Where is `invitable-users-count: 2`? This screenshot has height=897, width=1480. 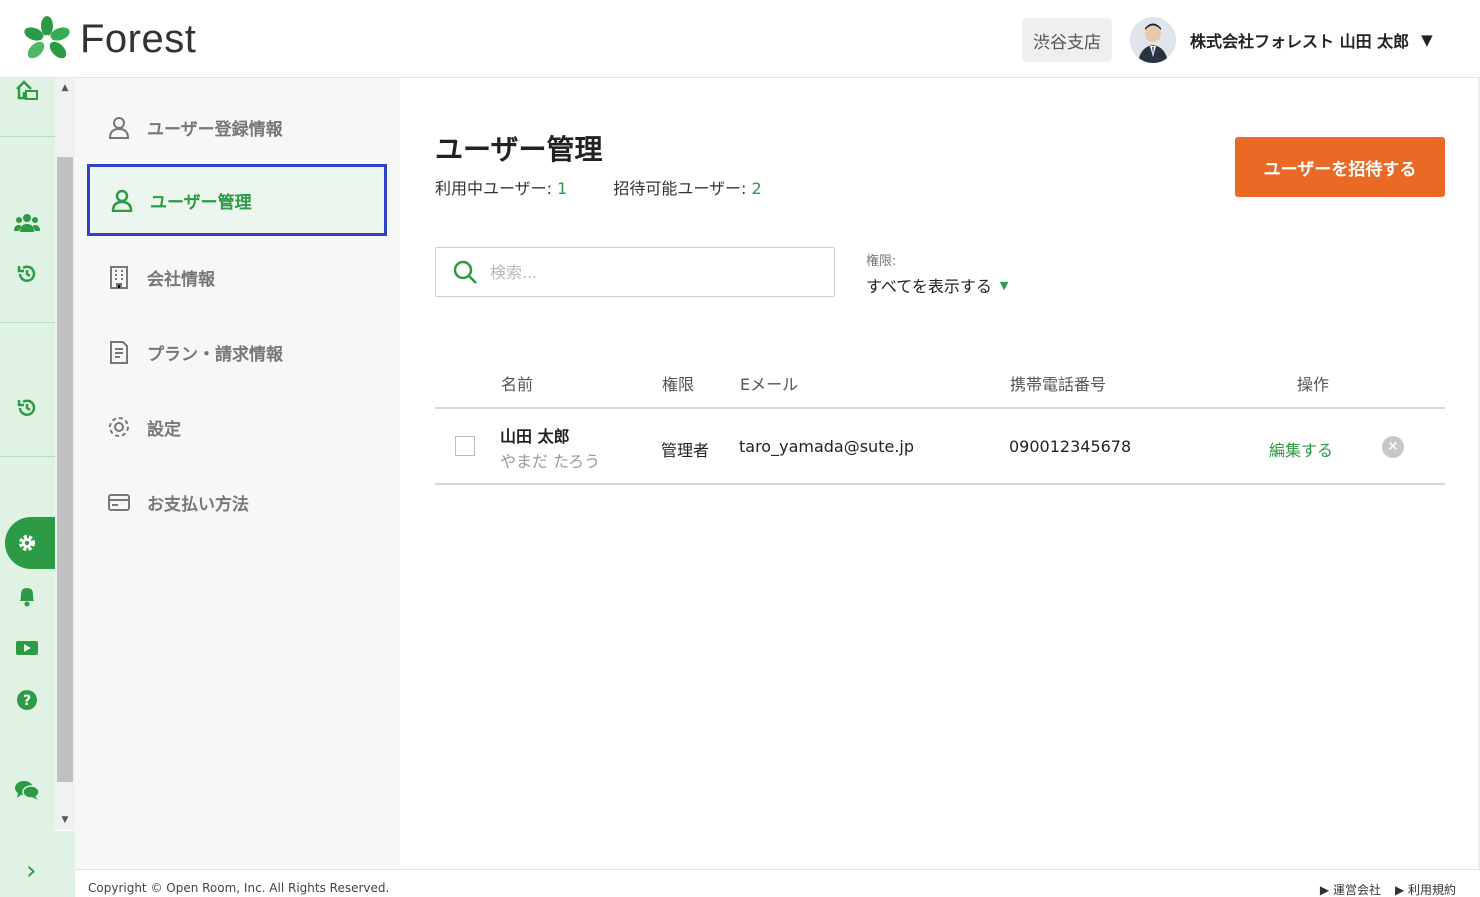
invitable-users-count: 2 is located at coordinates (756, 188).